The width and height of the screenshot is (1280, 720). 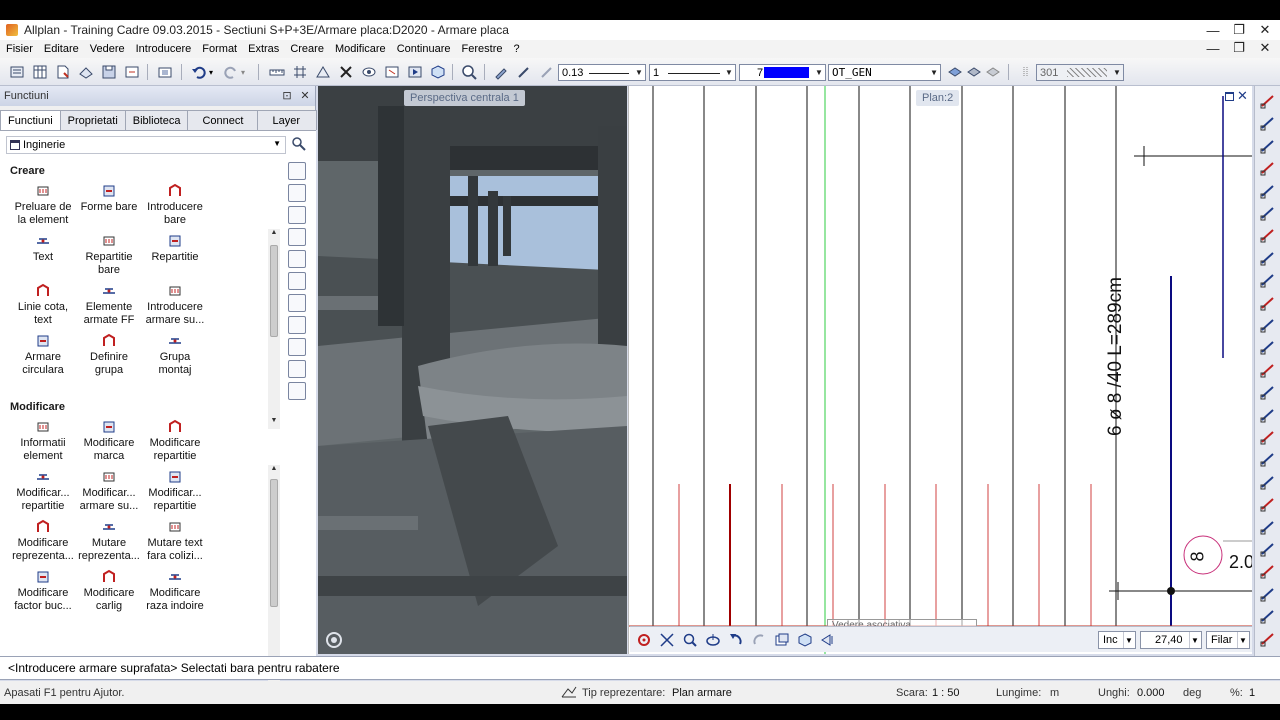 What do you see at coordinates (1268, 280) in the screenshot?
I see `extend-icon` at bounding box center [1268, 280].